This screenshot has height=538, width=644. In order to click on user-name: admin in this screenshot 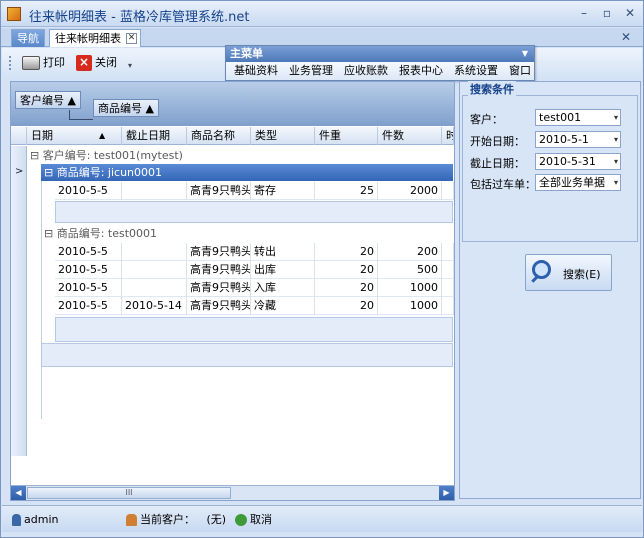, I will do `click(41, 519)`.